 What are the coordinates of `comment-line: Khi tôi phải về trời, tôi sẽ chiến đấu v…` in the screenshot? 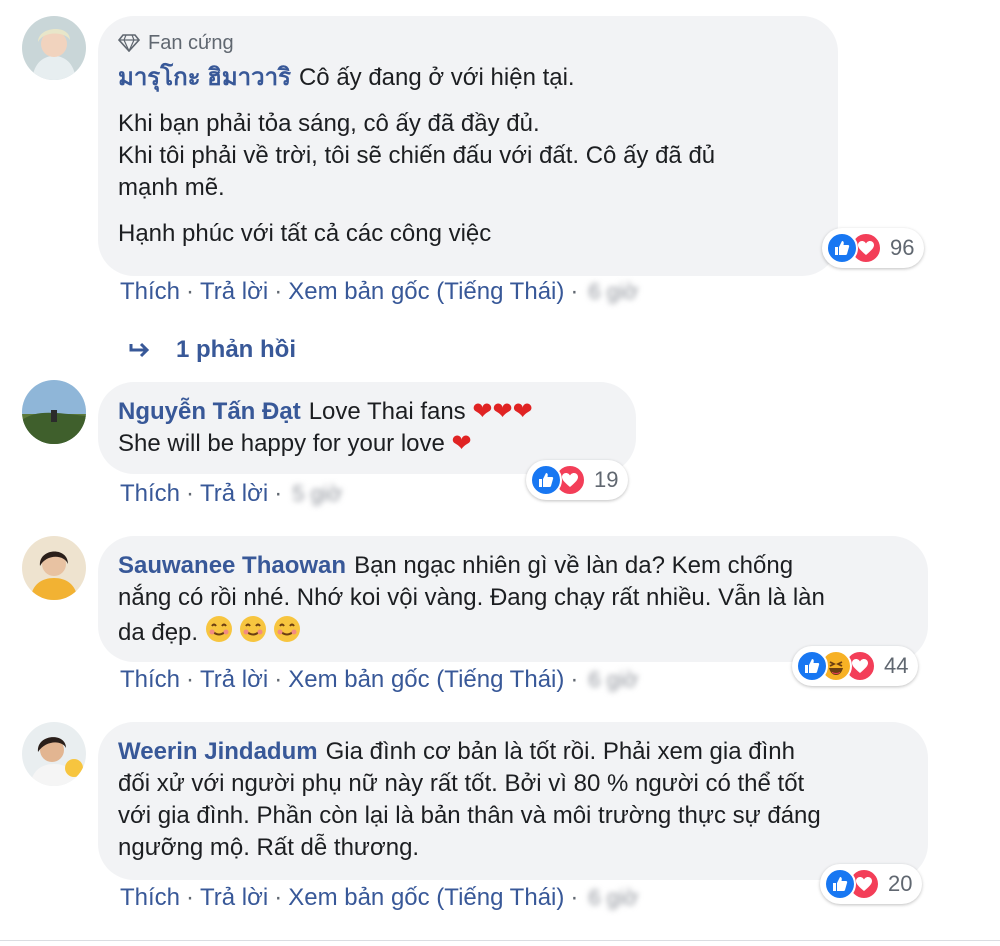 It's located at (417, 155).